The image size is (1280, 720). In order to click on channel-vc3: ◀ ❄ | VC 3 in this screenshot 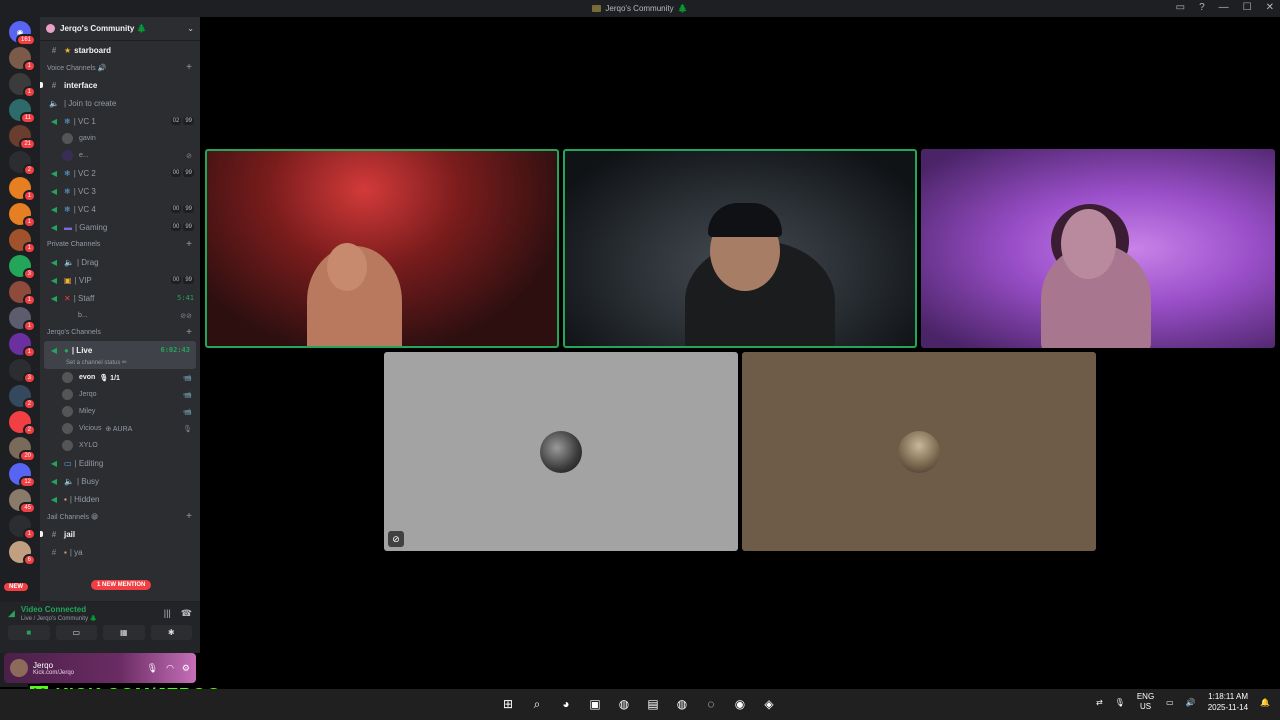, I will do `click(120, 191)`.